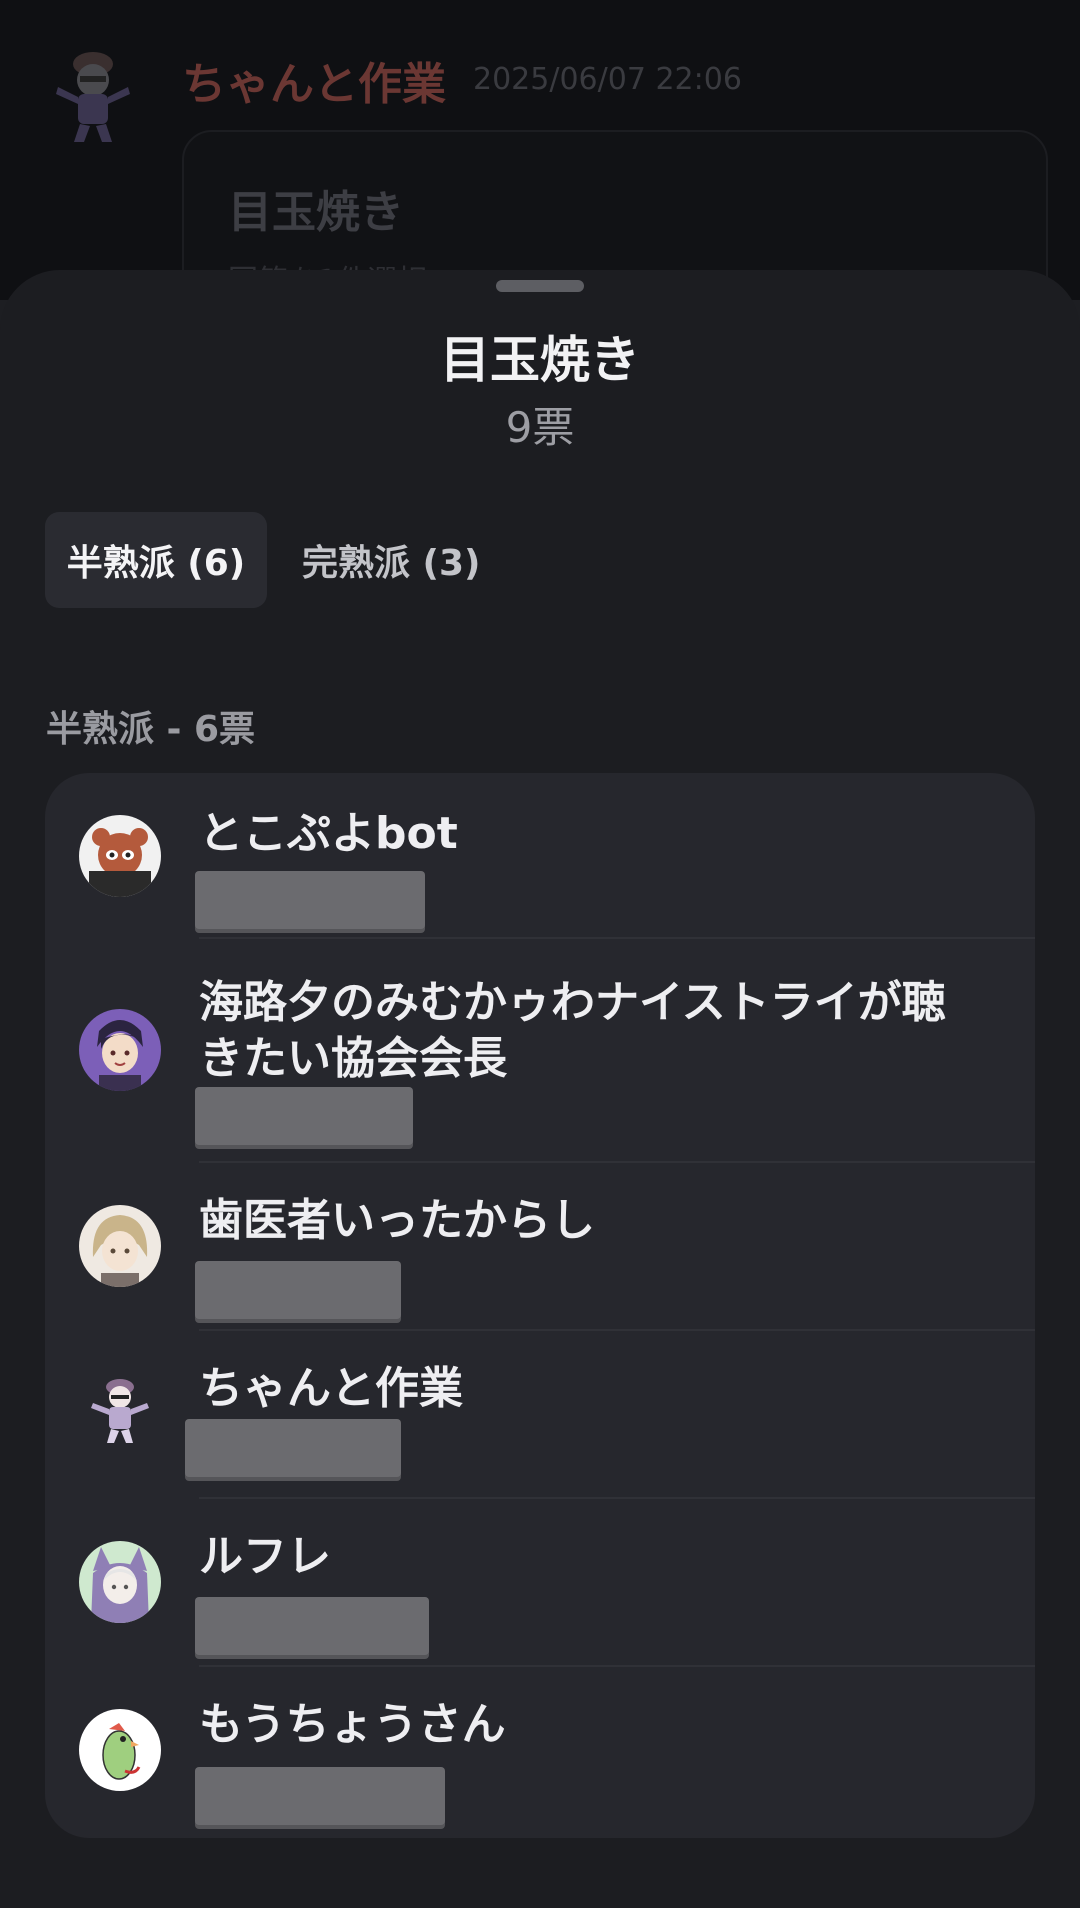 This screenshot has width=1080, height=1908. Describe the element at coordinates (331, 1388) in the screenshot. I see `voter-name: ちゃんと作業` at that location.